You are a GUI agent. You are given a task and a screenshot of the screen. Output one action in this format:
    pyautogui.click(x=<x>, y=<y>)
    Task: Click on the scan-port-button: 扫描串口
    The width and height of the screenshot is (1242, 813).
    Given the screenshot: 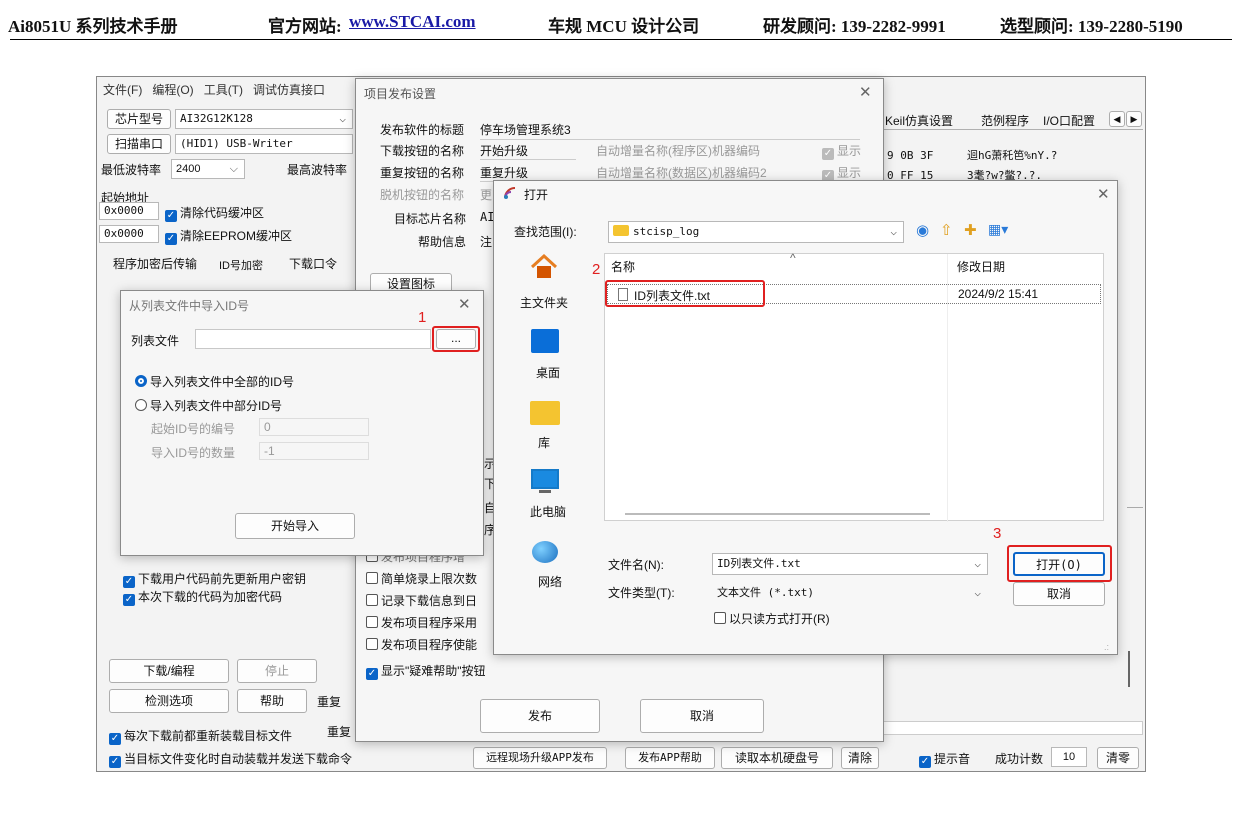 What is the action you would take?
    pyautogui.click(x=139, y=144)
    